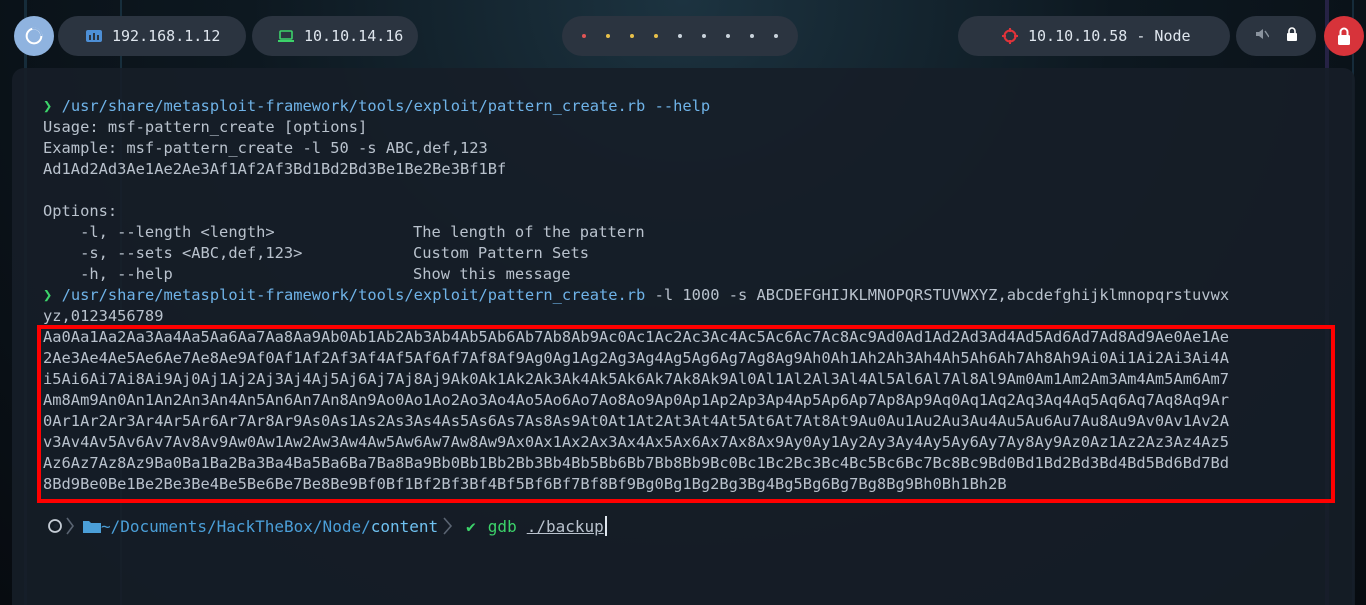  Describe the element at coordinates (1276, 36) in the screenshot. I see `system-tray` at that location.